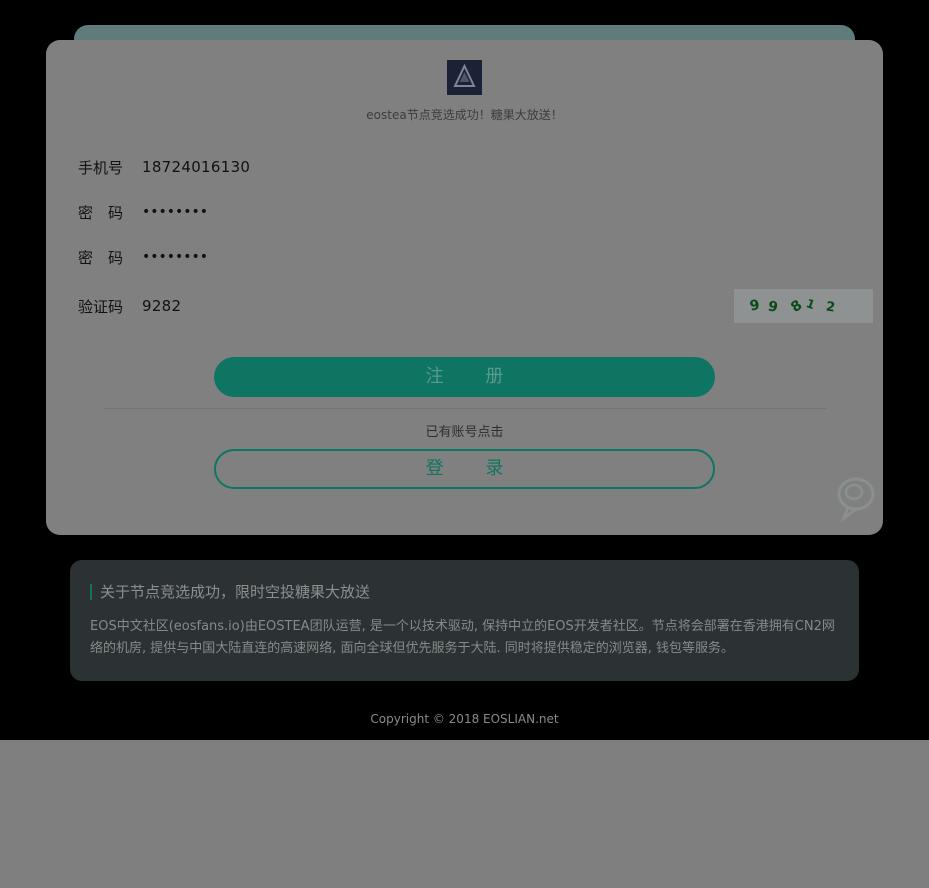 This screenshot has height=888, width=929. Describe the element at coordinates (161, 306) in the screenshot. I see `captcha-input: 9282` at that location.